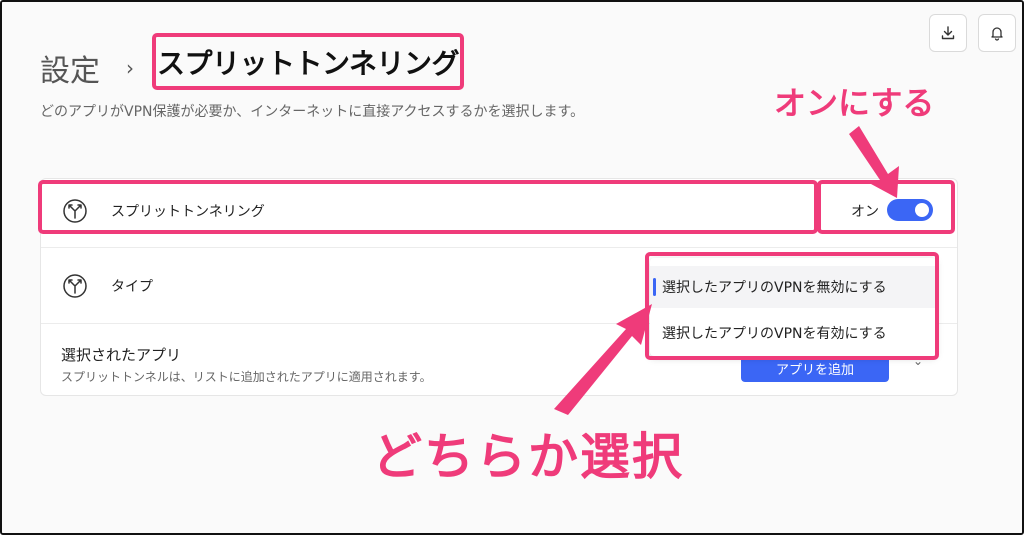  I want to click on selected-apps-title: 選択されたアプリ, so click(121, 355).